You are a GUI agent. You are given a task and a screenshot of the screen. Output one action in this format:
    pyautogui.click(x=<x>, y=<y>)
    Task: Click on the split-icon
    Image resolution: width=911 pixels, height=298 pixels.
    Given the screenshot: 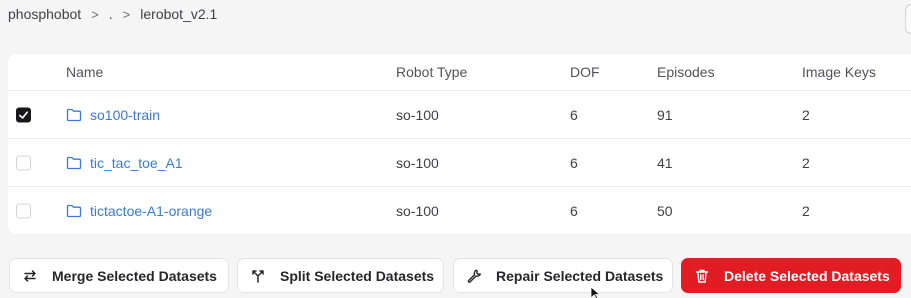 What is the action you would take?
    pyautogui.click(x=258, y=276)
    